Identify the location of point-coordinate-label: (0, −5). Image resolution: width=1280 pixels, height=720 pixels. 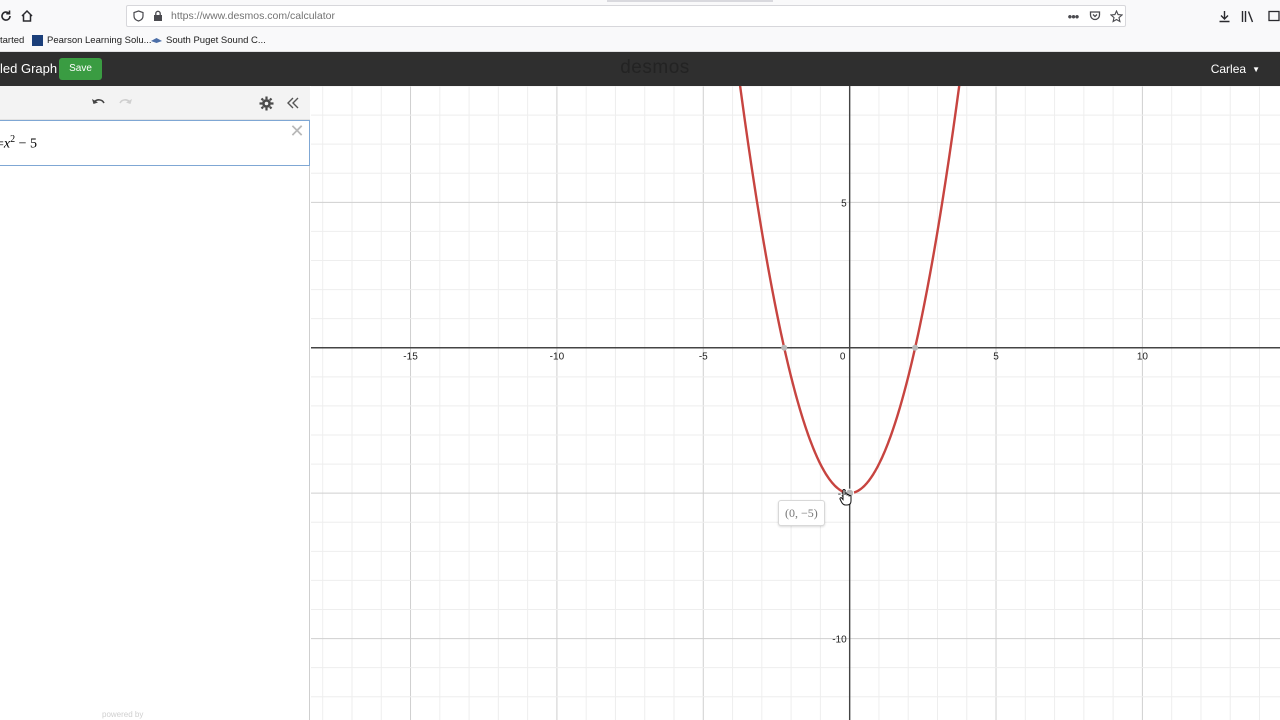
(801, 513).